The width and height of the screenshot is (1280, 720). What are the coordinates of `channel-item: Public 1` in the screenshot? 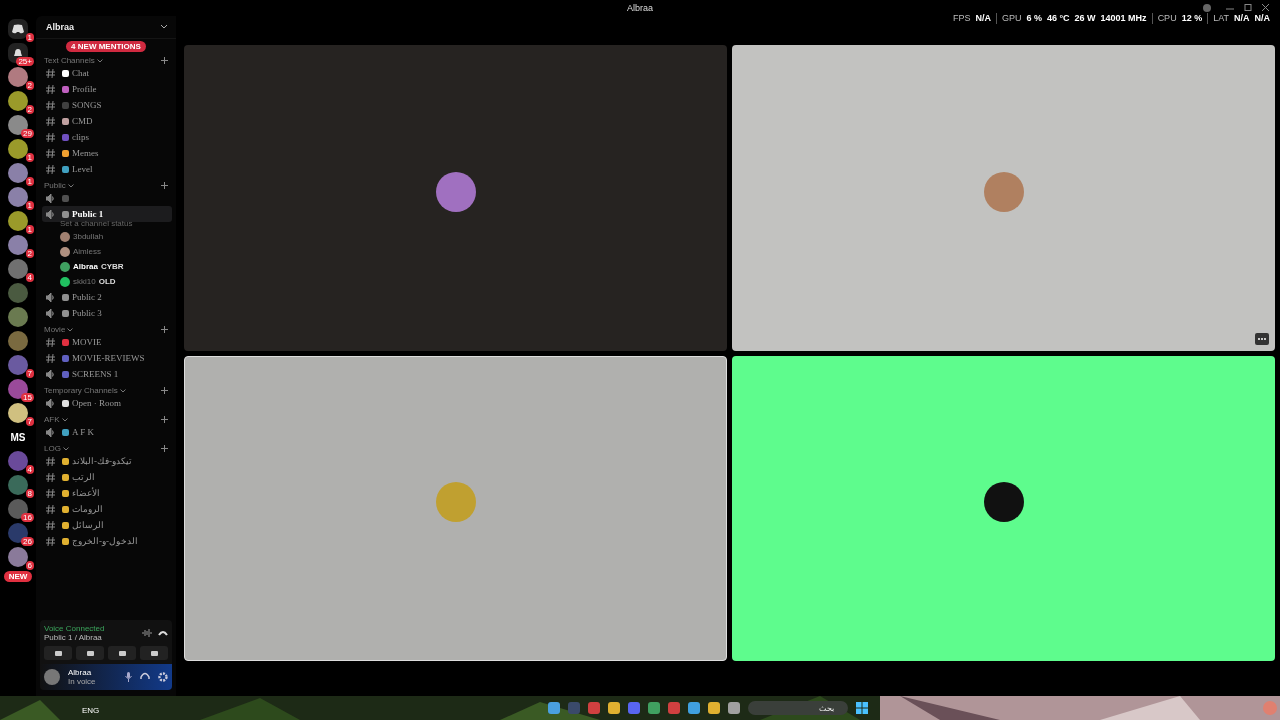 It's located at (107, 214).